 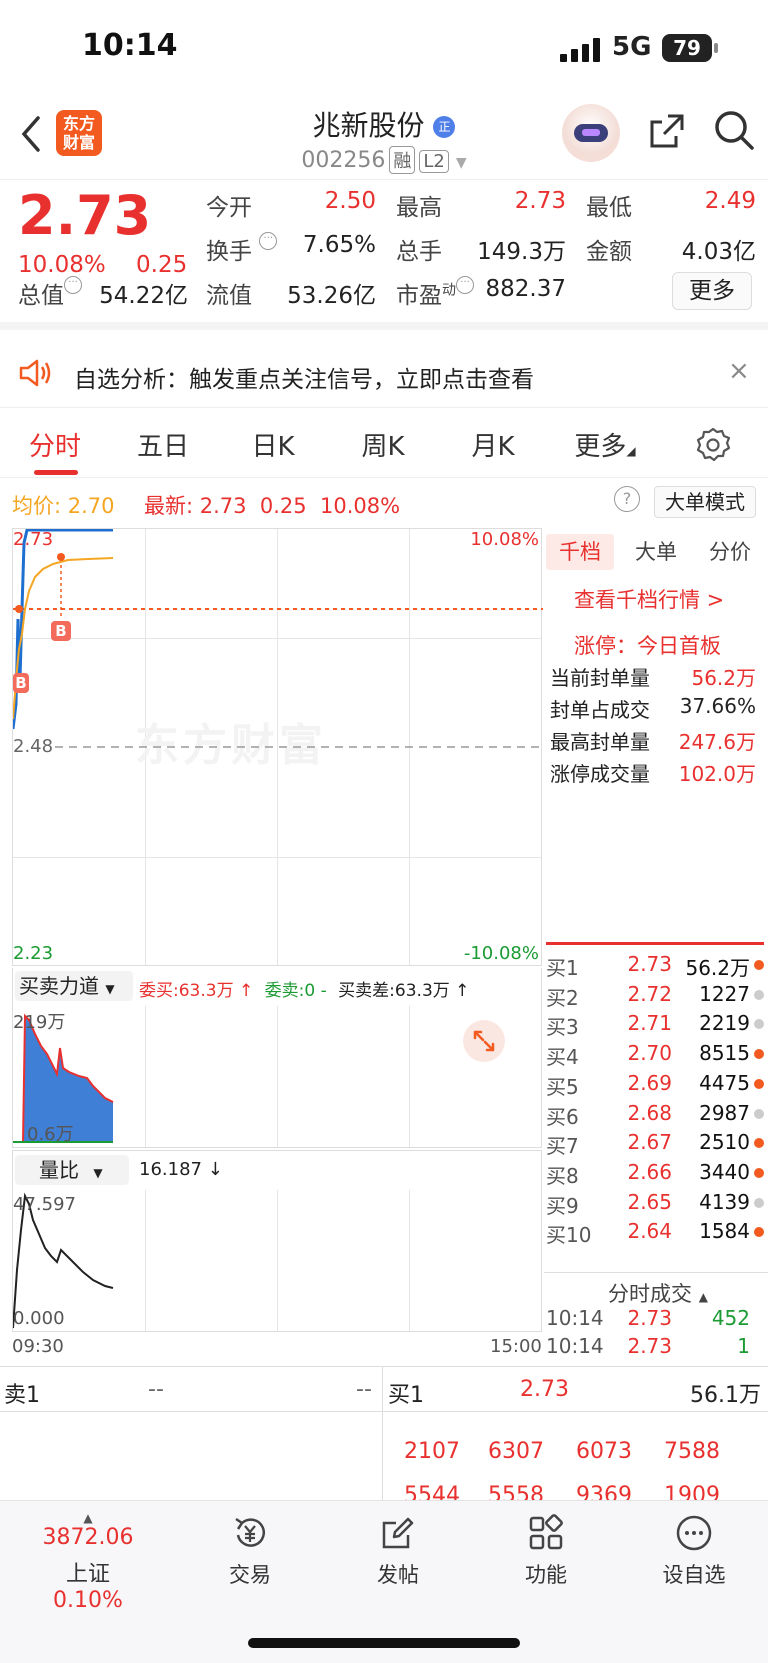 I want to click on tab-trade: 交易, so click(x=250, y=1551).